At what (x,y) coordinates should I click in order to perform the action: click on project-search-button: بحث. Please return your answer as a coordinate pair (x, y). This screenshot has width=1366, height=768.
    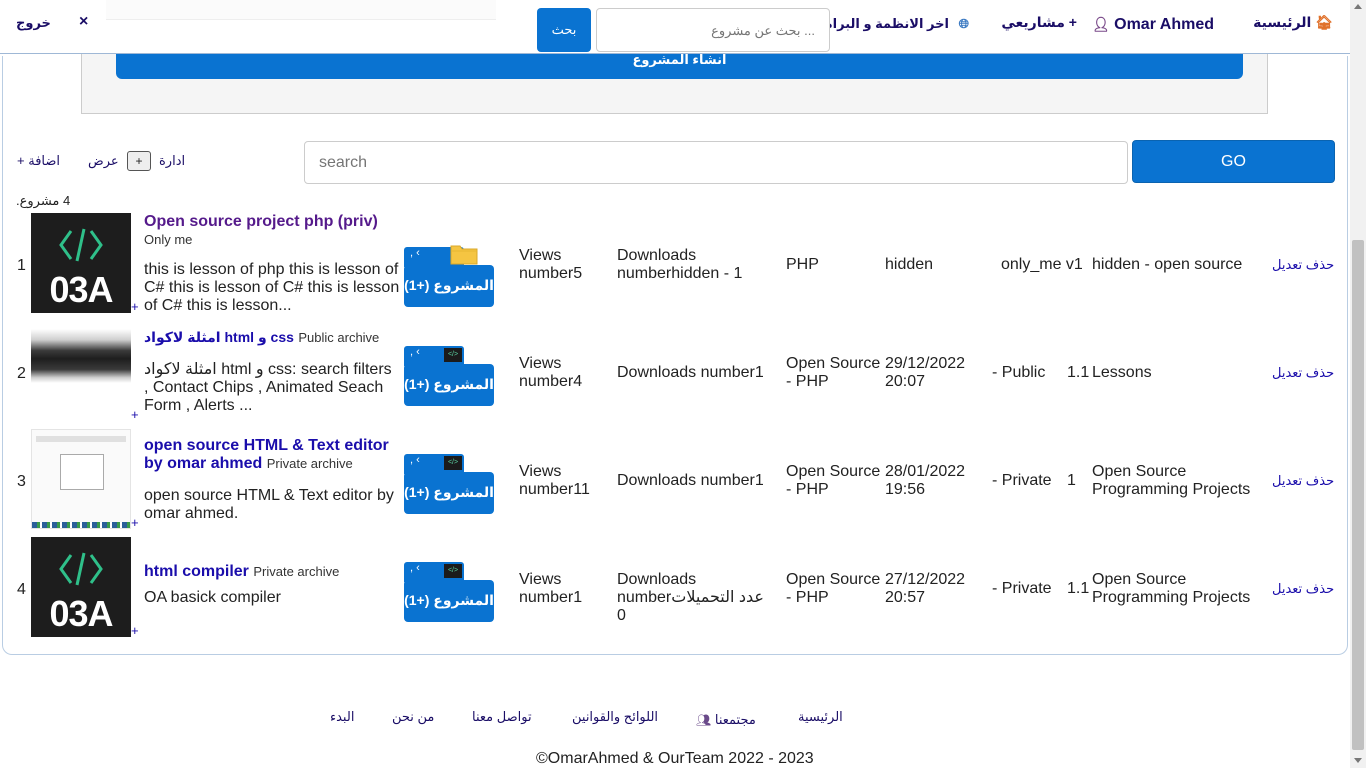
    Looking at the image, I should click on (564, 30).